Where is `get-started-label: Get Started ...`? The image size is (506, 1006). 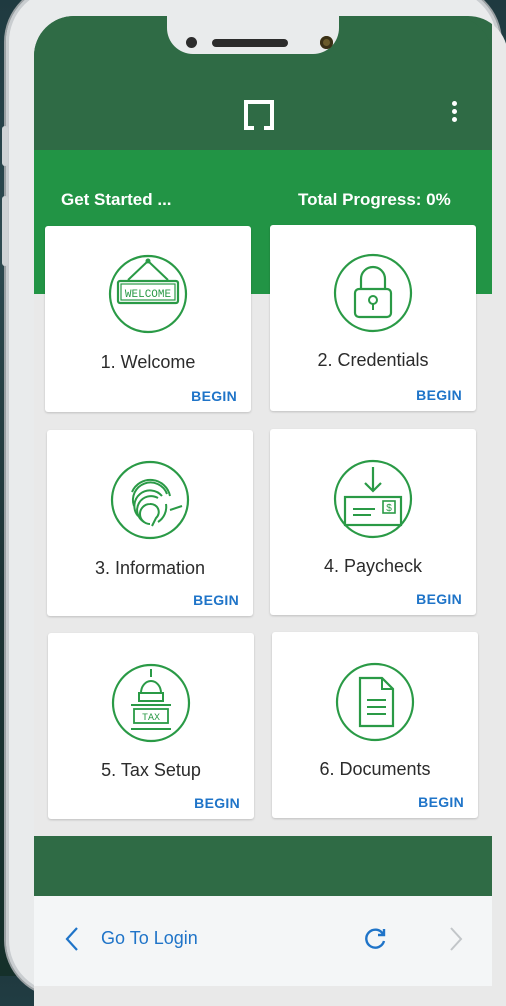 get-started-label: Get Started ... is located at coordinates (116, 199).